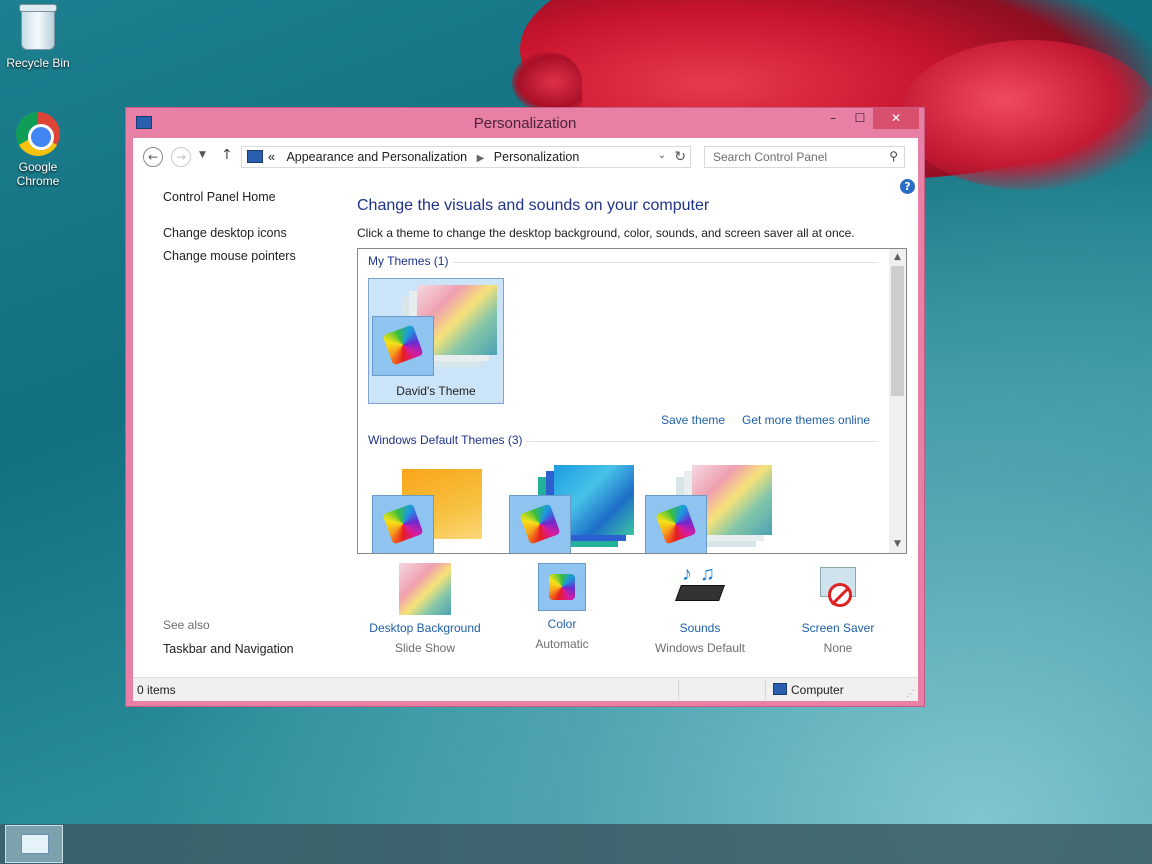 The width and height of the screenshot is (1152, 864). I want to click on help-icon: ?, so click(907, 186).